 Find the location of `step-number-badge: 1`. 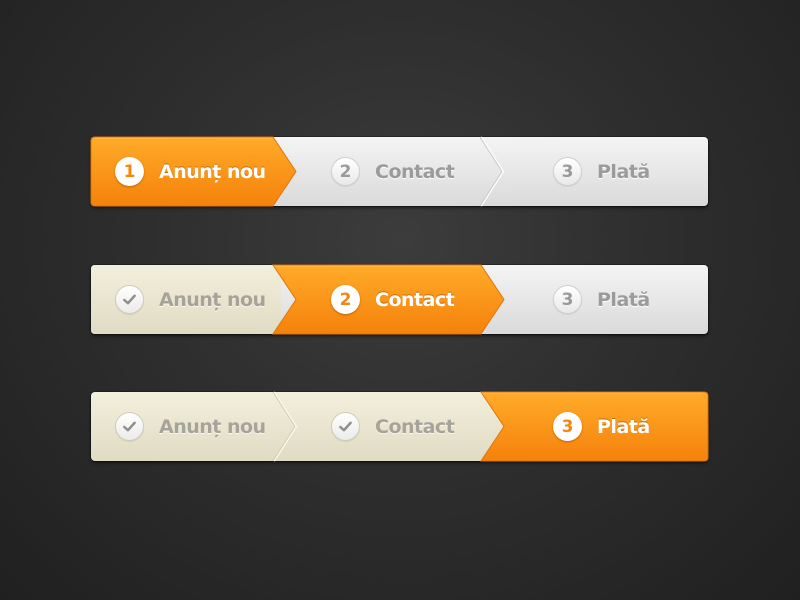

step-number-badge: 1 is located at coordinates (129, 171).